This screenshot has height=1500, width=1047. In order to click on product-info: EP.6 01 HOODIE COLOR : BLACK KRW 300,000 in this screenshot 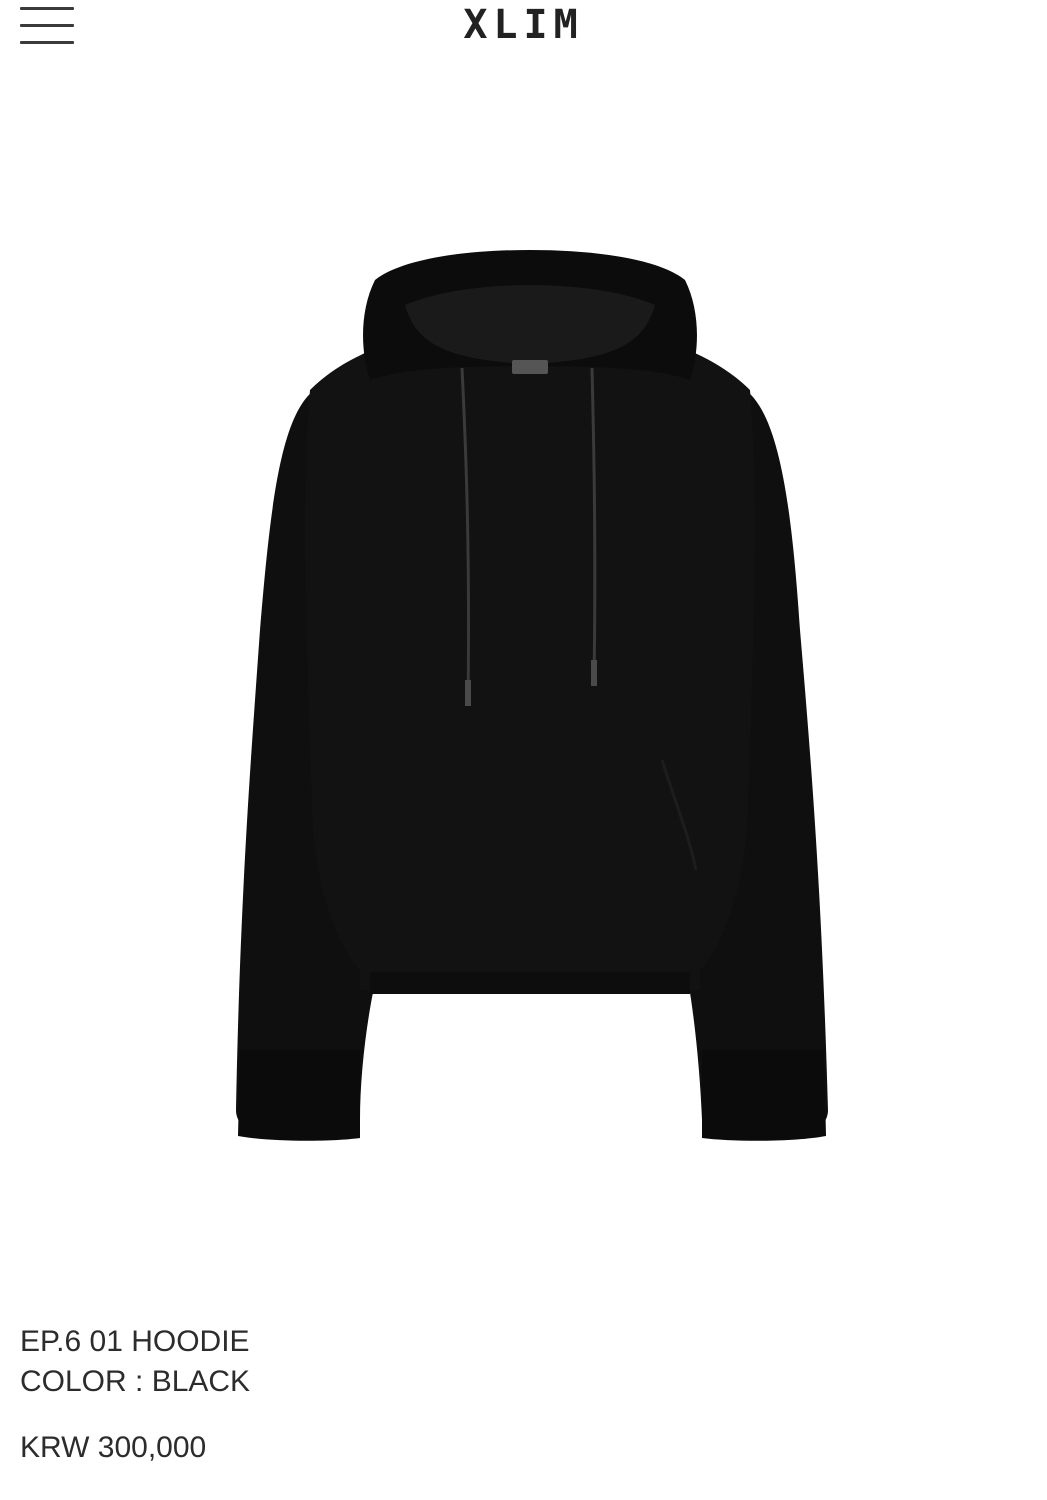, I will do `click(135, 1395)`.